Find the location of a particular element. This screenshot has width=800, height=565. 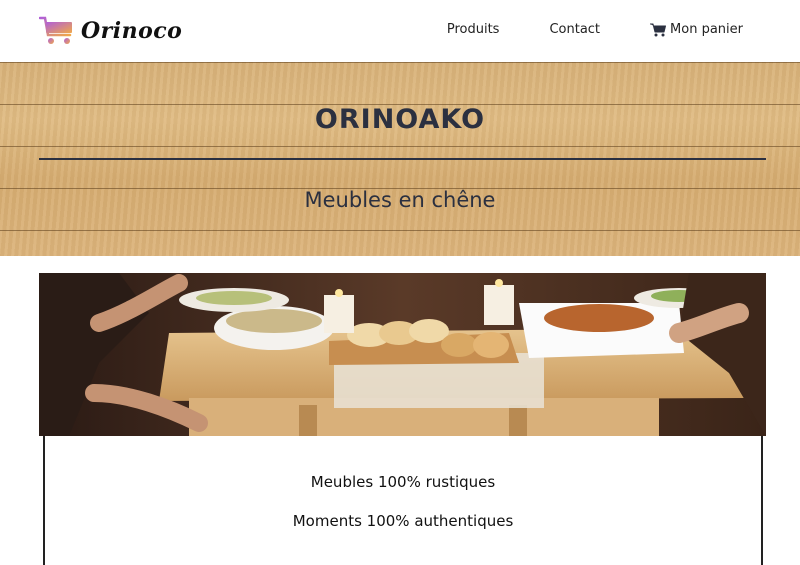

logo-link: Orinoco is located at coordinates (110, 31).